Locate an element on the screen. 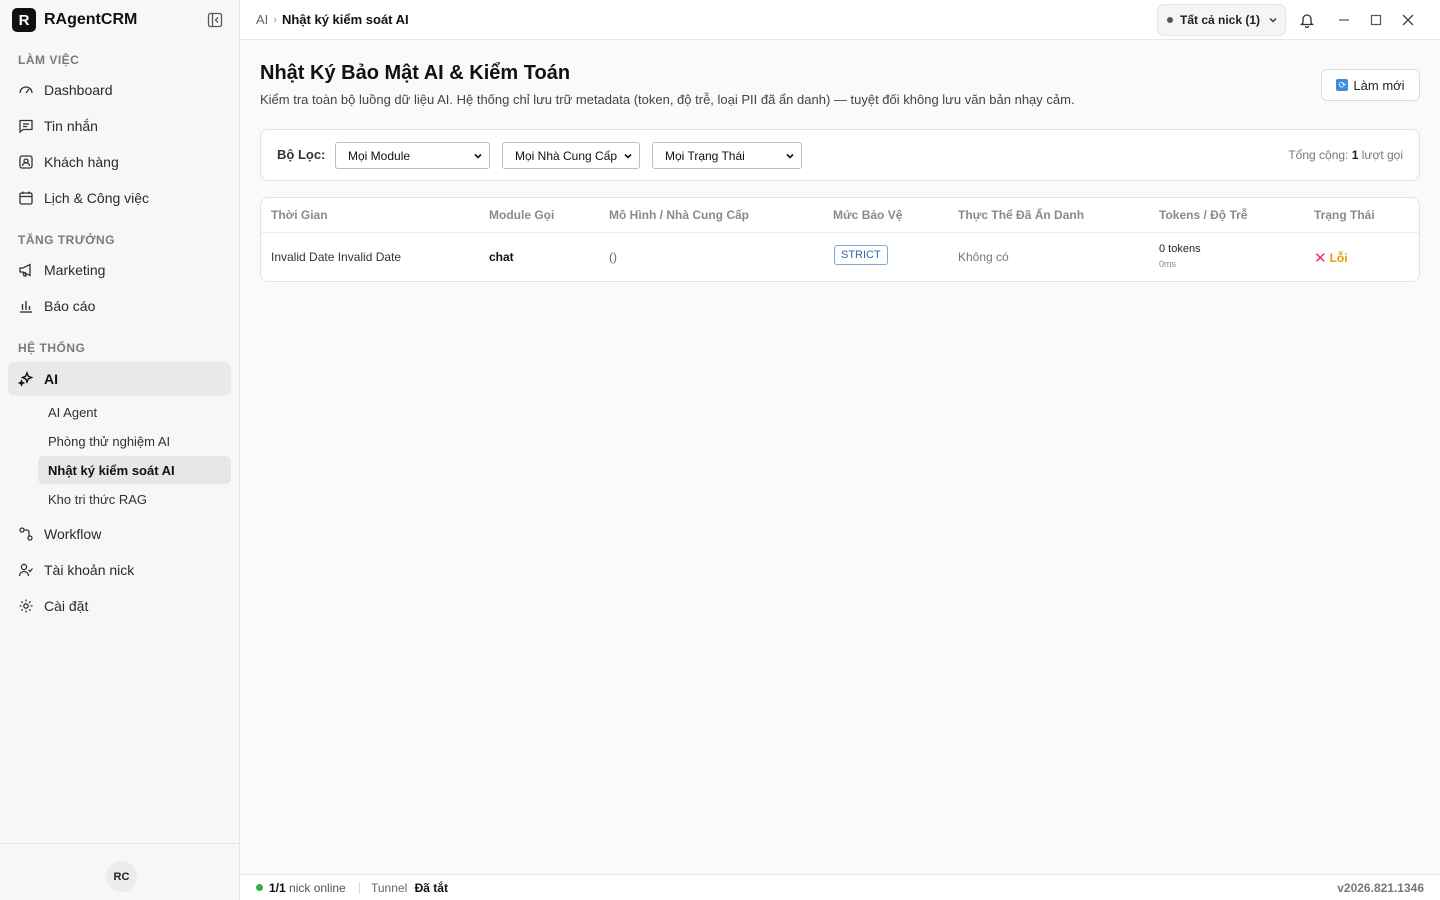  sidebar-footer: RC is located at coordinates (120, 871).